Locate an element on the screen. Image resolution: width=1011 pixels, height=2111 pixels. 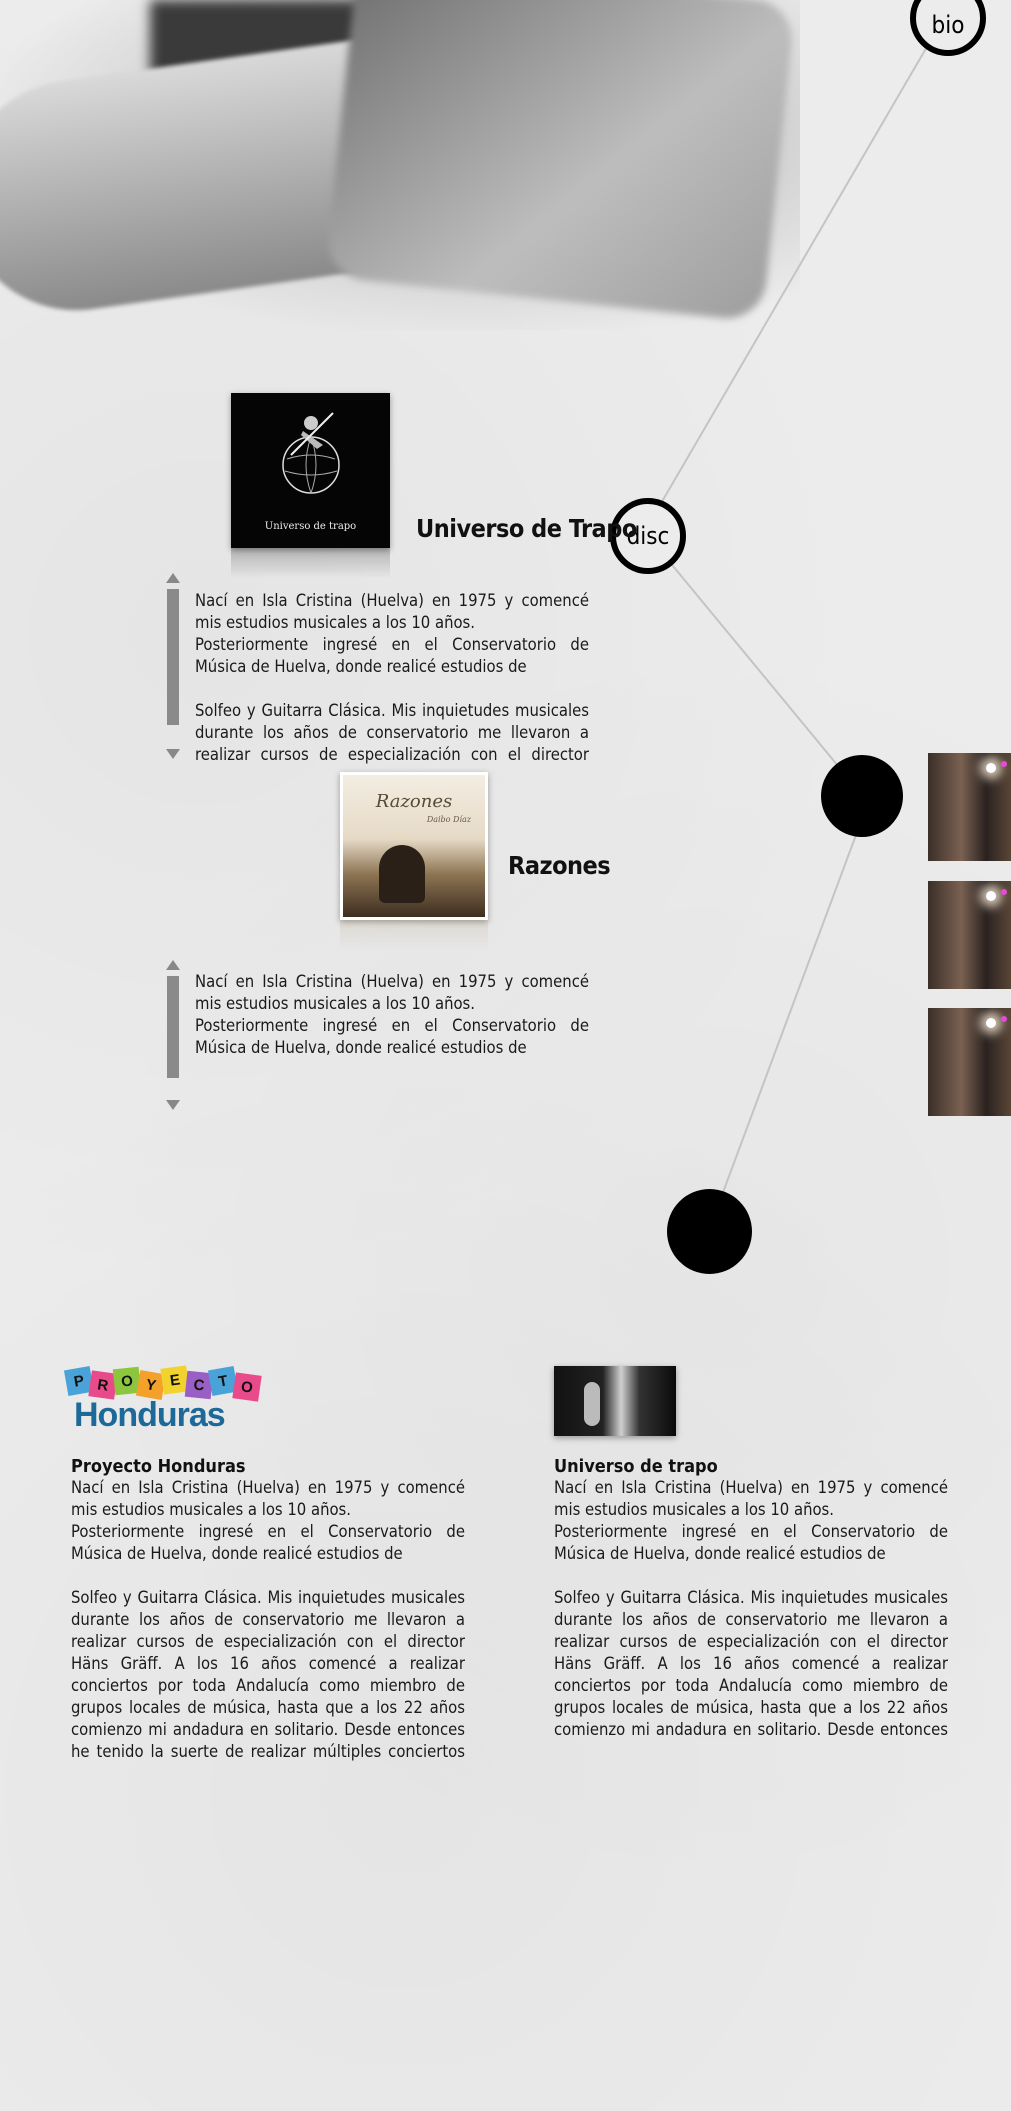
cover-caption: Universo de trapo is located at coordinates (310, 526).